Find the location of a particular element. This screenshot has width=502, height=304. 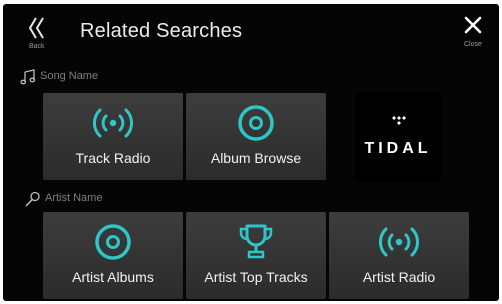

track-radio-label: Track Radio is located at coordinates (113, 158).